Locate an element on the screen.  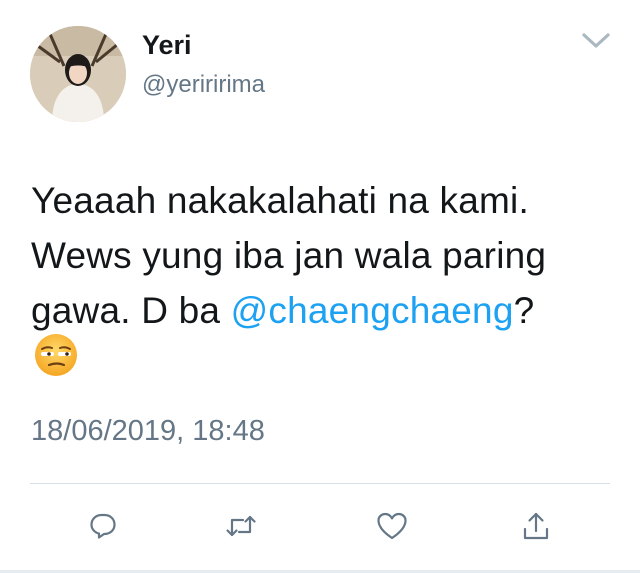
reply-button is located at coordinates (103, 526).